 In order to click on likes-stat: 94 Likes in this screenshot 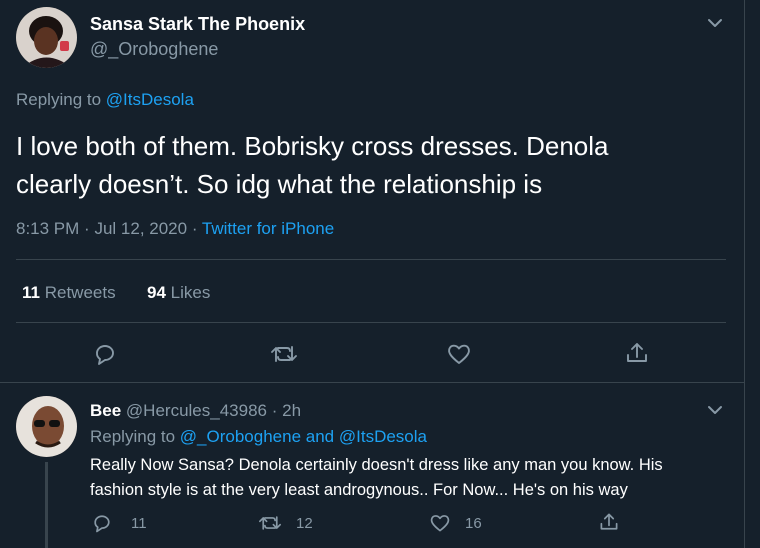, I will do `click(178, 293)`.